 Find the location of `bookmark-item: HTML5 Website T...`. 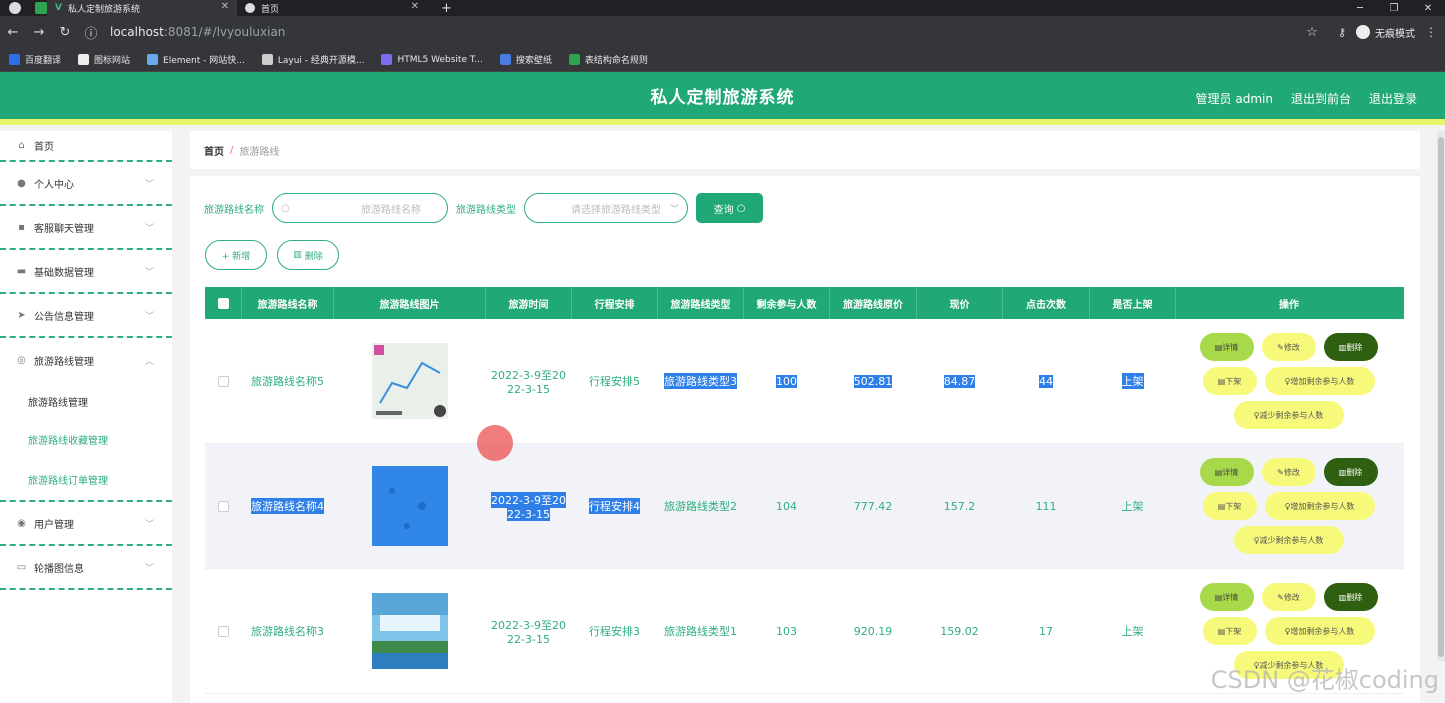

bookmark-item: HTML5 Website T... is located at coordinates (432, 59).